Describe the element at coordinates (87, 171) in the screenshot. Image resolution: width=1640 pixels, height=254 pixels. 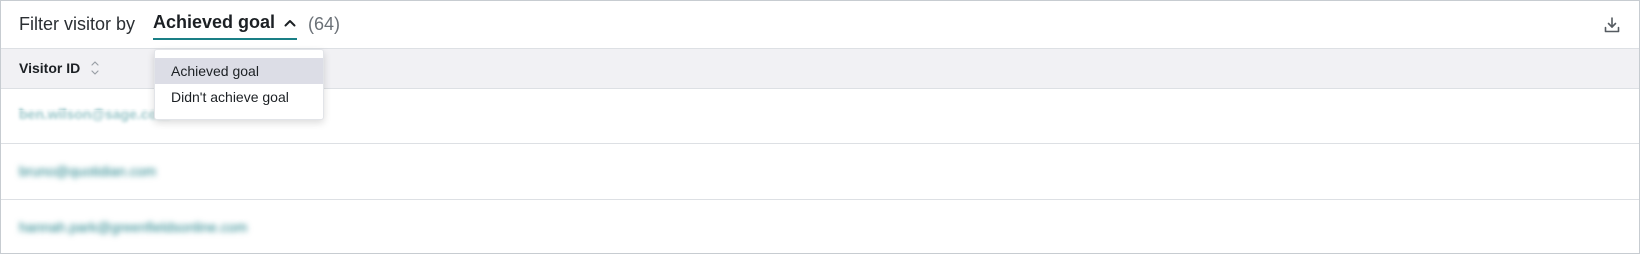
I see `visitor-id-link: bruno@quotidian.com` at that location.